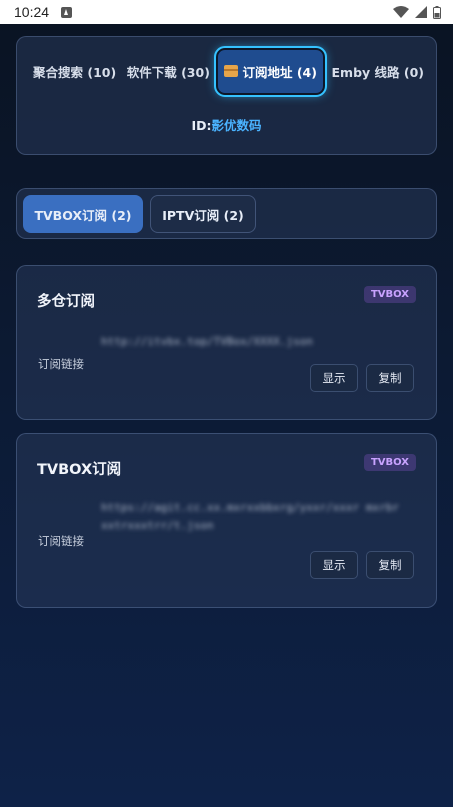 The height and width of the screenshot is (807, 453). I want to click on wifi-icon, so click(401, 12).